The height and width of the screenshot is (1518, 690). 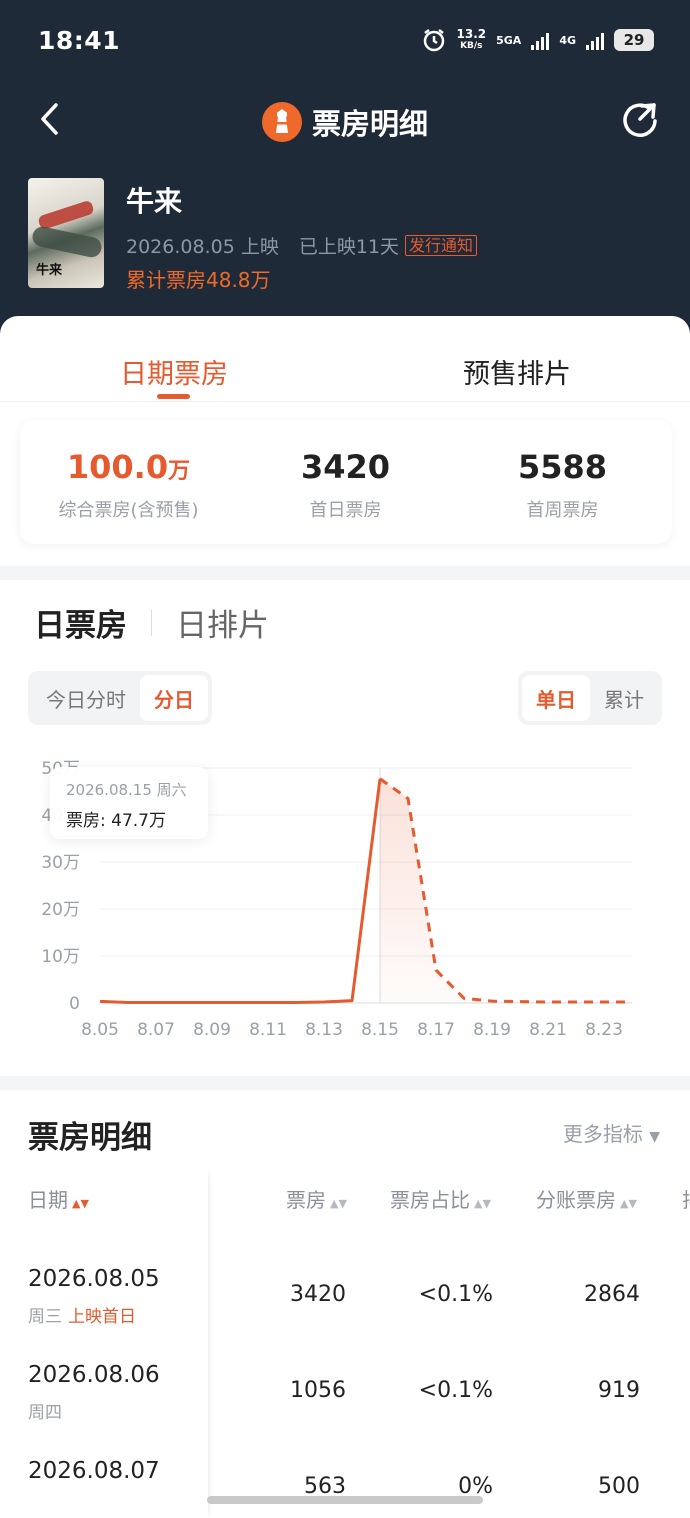 I want to click on granularity-toggle: 今日分时 分日, so click(x=120, y=698).